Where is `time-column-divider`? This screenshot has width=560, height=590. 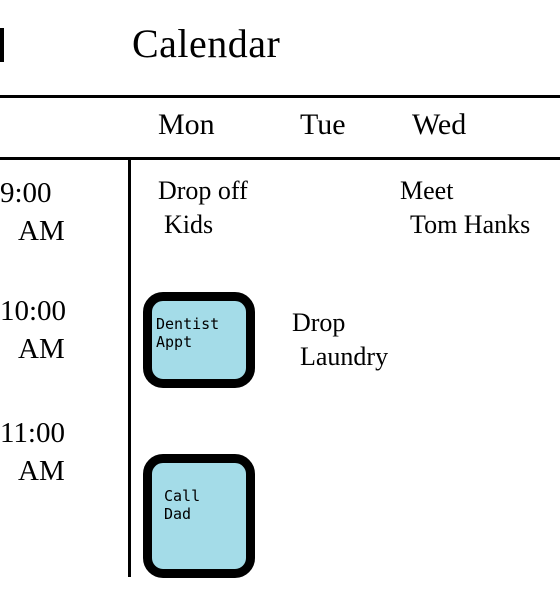 time-column-divider is located at coordinates (129, 367).